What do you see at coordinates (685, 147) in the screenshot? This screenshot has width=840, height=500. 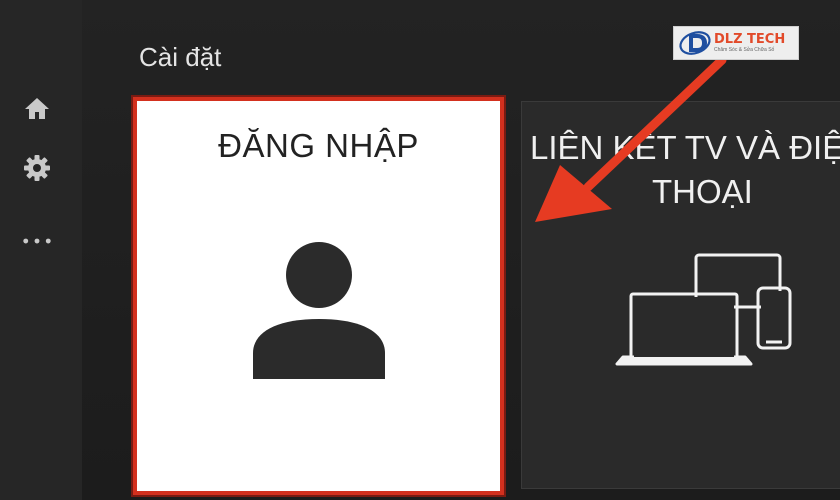 I see `link-card-title-line1: LIÊN KẾT TV VÀ ĐIỆN` at bounding box center [685, 147].